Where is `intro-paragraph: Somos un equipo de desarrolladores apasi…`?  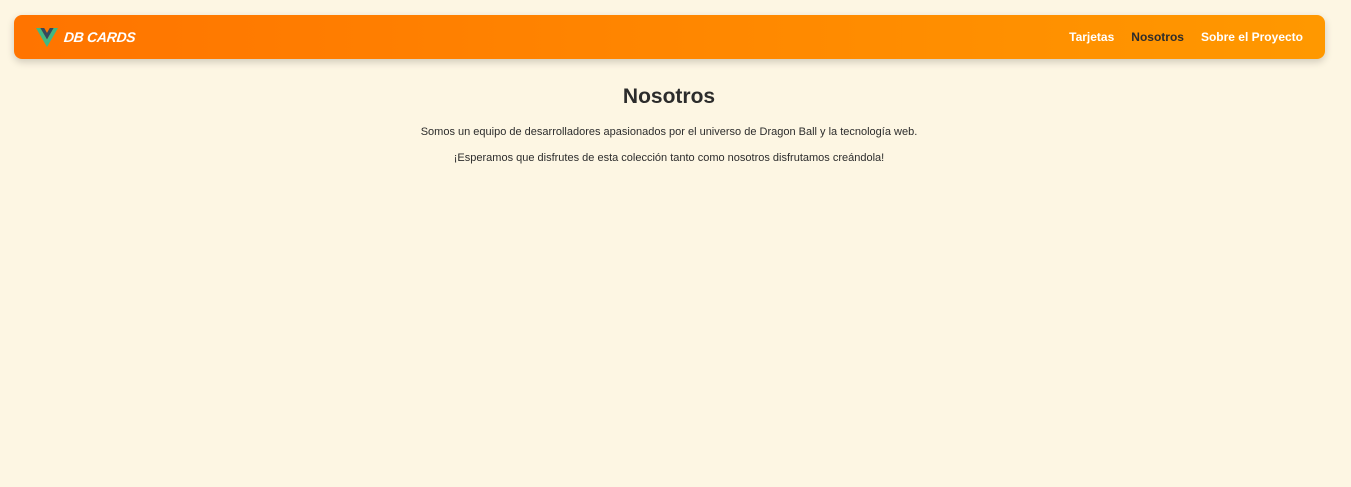 intro-paragraph: Somos un equipo de desarrolladores apasi… is located at coordinates (669, 132).